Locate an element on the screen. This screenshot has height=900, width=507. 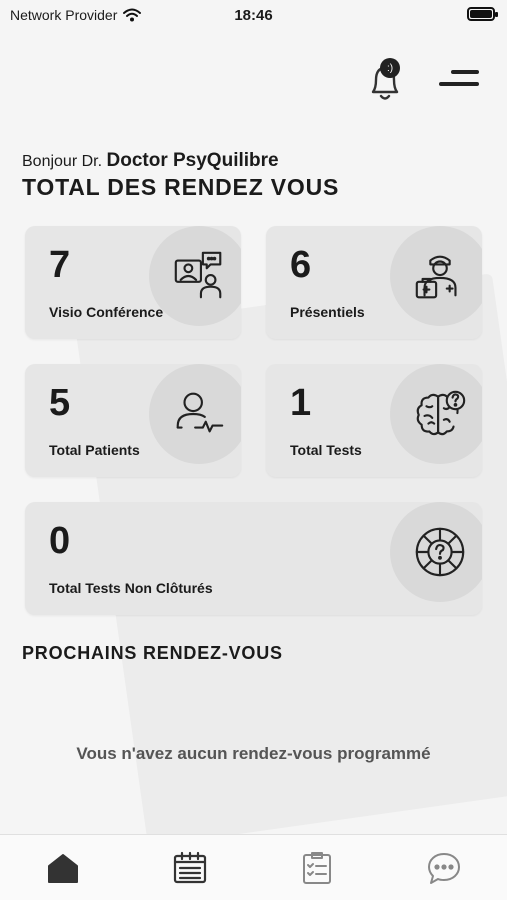
notification-badge: :) is located at coordinates (390, 68).